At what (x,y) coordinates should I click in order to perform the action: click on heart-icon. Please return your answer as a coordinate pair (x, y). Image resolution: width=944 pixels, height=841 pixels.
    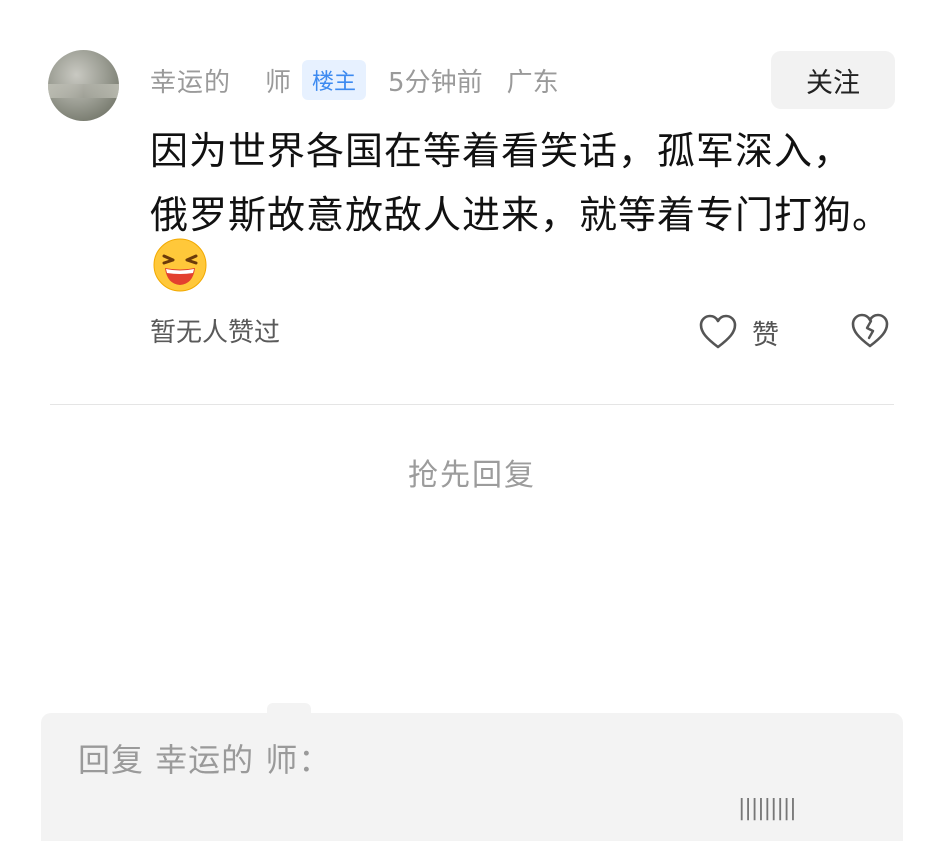
    Looking at the image, I should click on (718, 331).